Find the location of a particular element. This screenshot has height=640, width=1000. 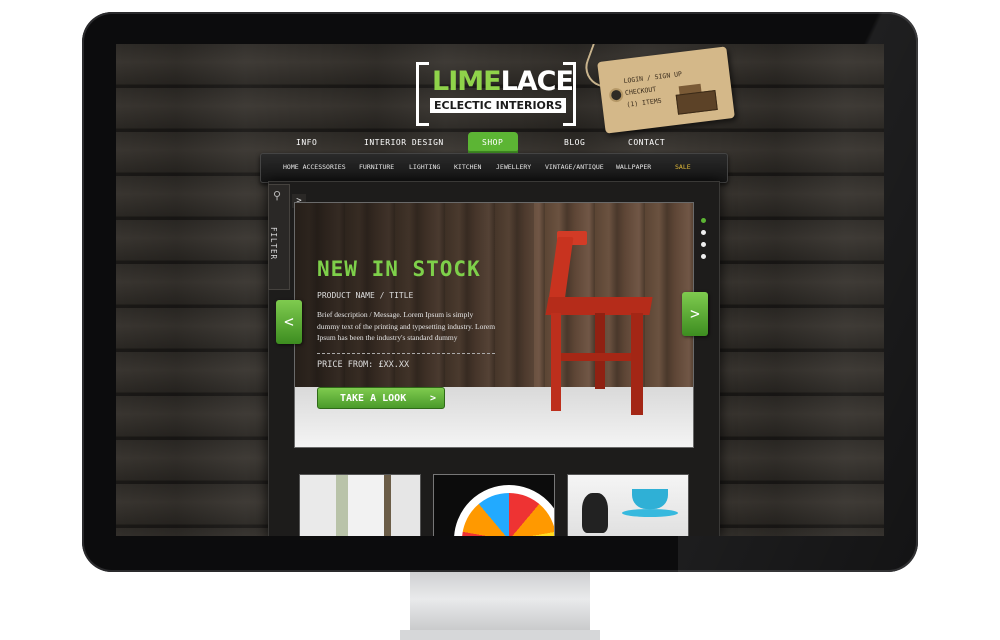

subnav-vintage-antique: VINTAGE/ANTIQUE is located at coordinates (574, 167).